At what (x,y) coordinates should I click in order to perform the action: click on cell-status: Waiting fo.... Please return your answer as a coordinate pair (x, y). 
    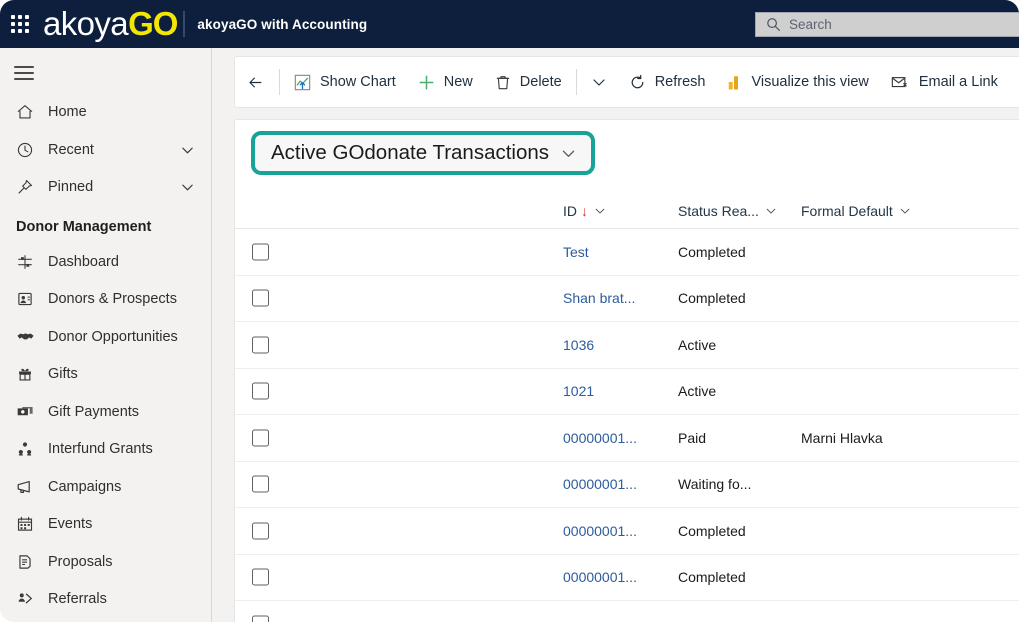
    Looking at the image, I should click on (715, 484).